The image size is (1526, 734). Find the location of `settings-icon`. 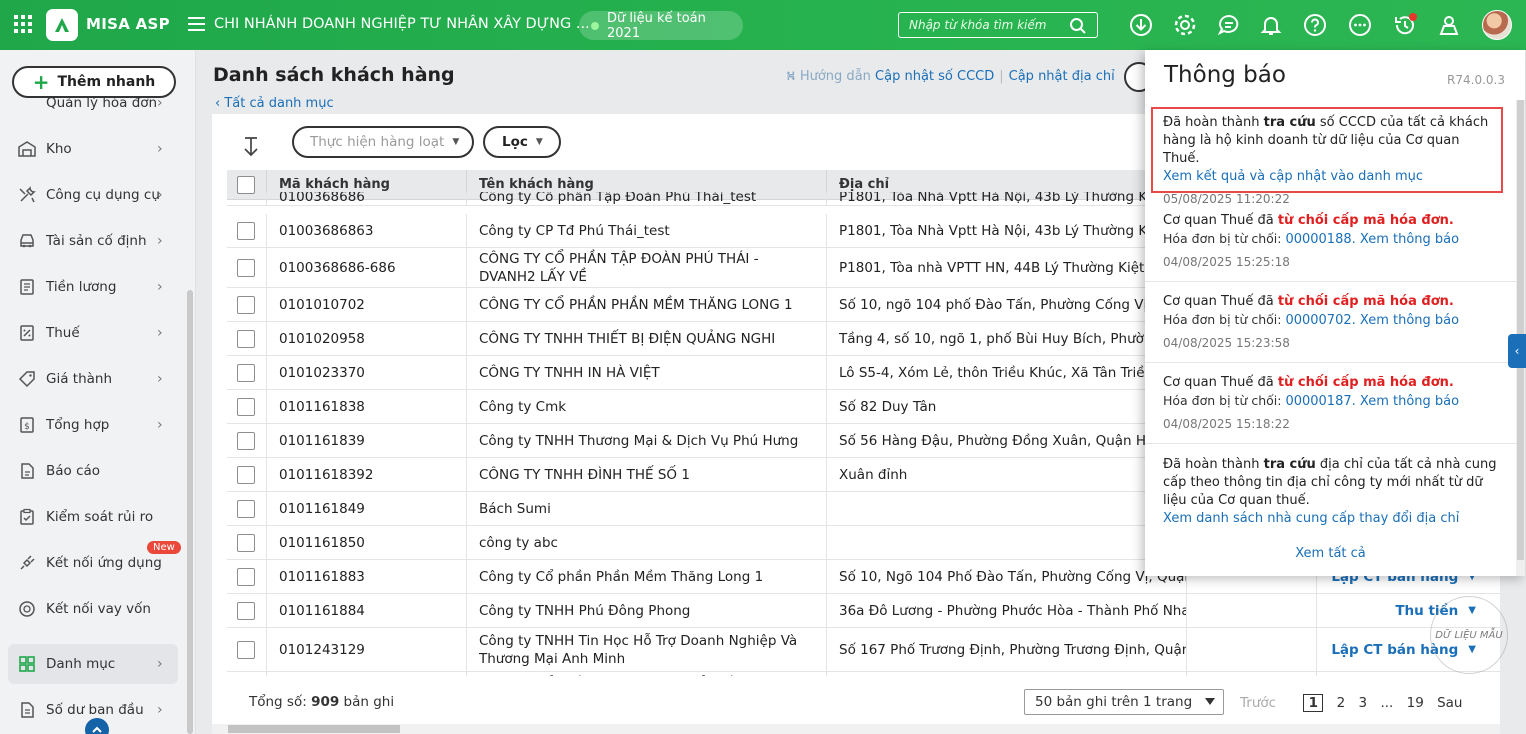

settings-icon is located at coordinates (1185, 25).